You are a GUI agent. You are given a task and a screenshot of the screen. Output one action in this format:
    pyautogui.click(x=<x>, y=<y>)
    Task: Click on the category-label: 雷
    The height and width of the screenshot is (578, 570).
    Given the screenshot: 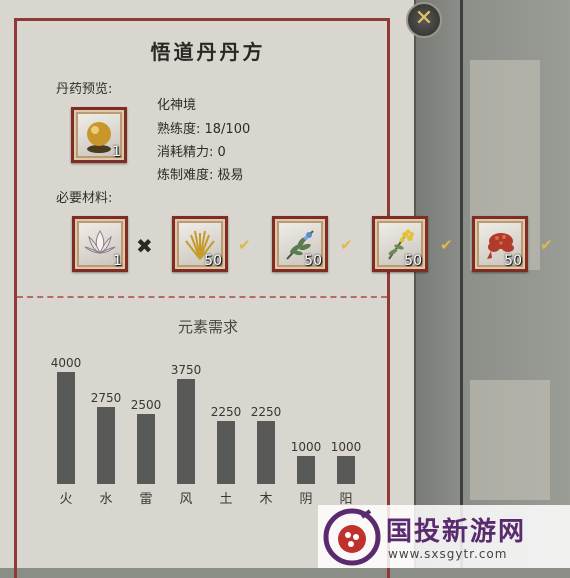 What is the action you would take?
    pyautogui.click(x=145, y=499)
    